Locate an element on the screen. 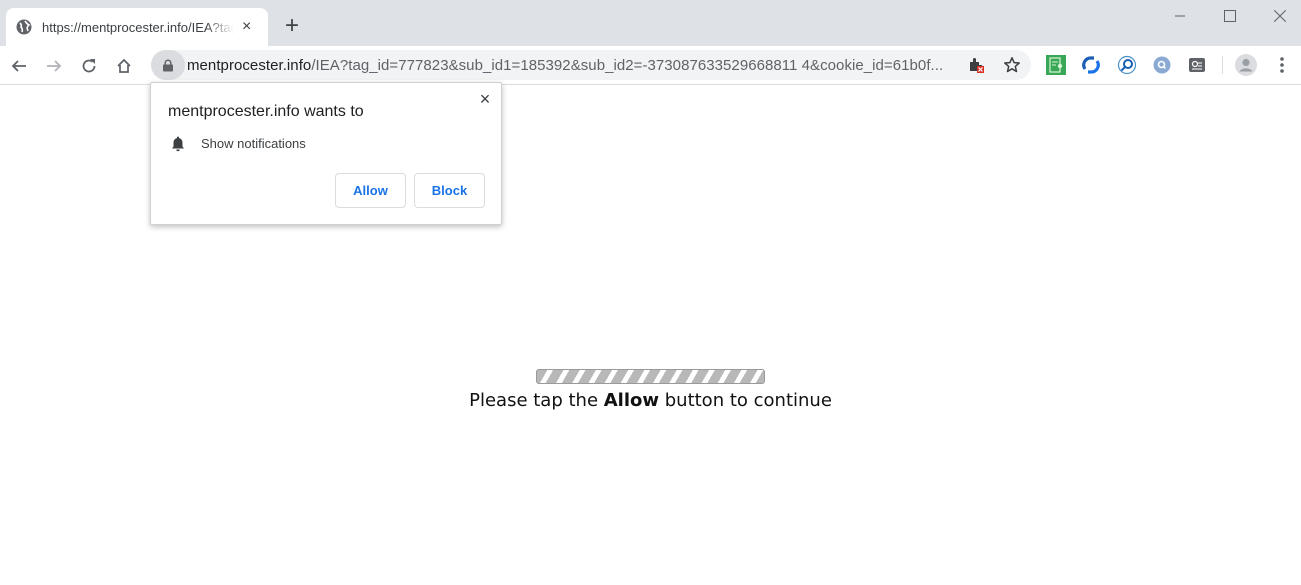 Image resolution: width=1301 pixels, height=585 pixels. blocked-plugin-icon is located at coordinates (976, 65).